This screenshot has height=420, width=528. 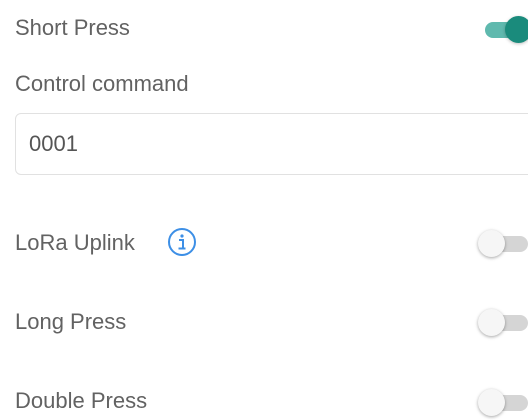 What do you see at coordinates (264, 88) in the screenshot?
I see `control-command-row: Control command` at bounding box center [264, 88].